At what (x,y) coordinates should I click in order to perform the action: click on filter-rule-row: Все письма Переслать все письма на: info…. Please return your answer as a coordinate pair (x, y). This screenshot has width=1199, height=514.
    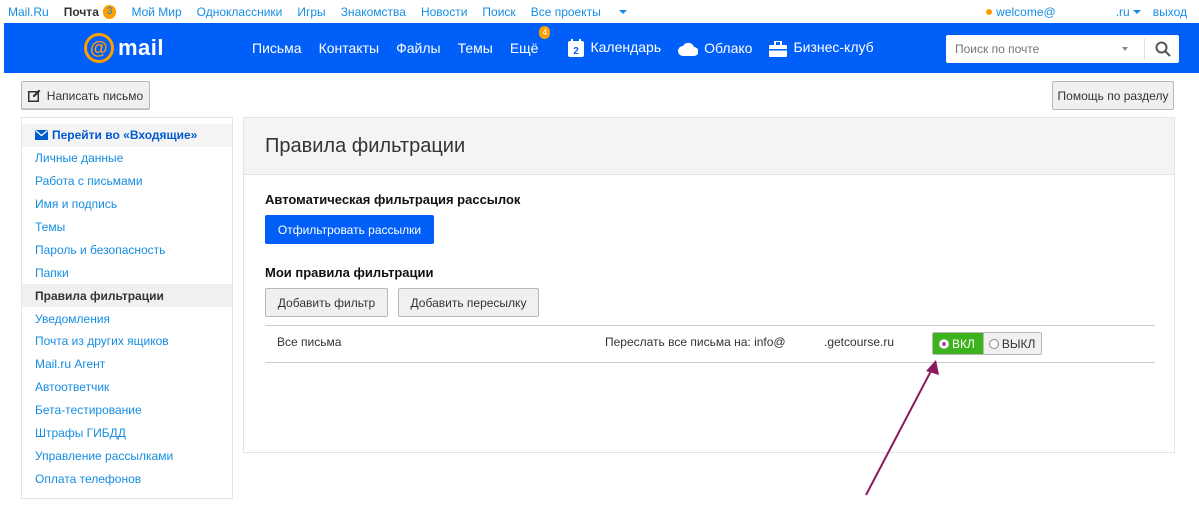
    Looking at the image, I should click on (710, 344).